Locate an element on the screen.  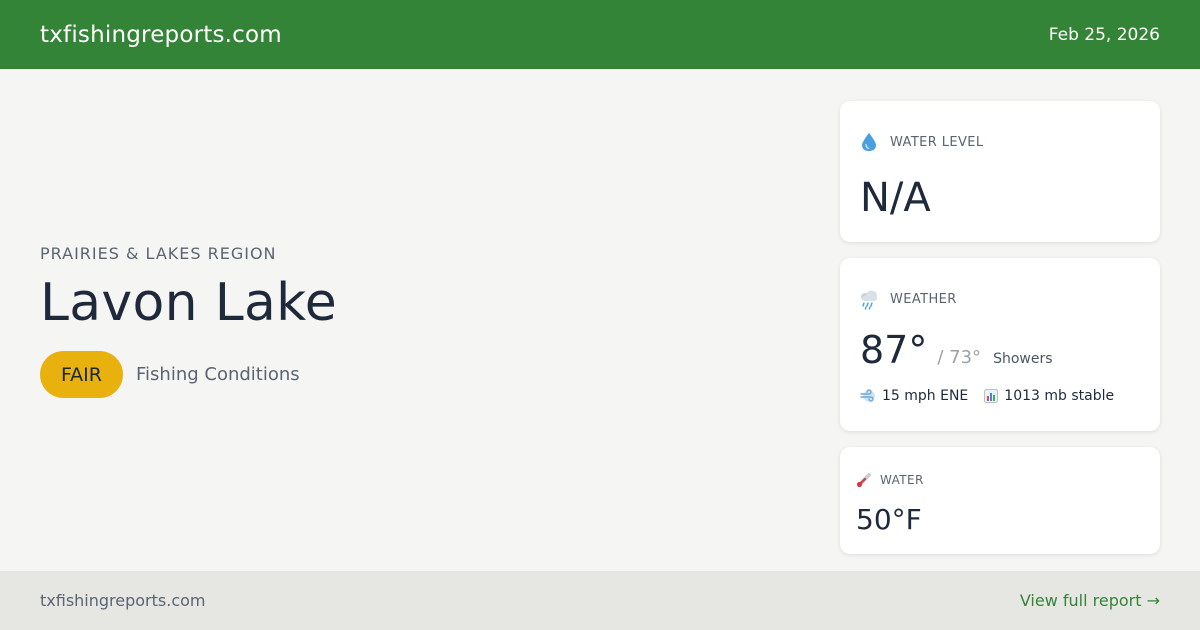
weather-meta: 15 mph ENE 1013 mb stable is located at coordinates (995, 396).